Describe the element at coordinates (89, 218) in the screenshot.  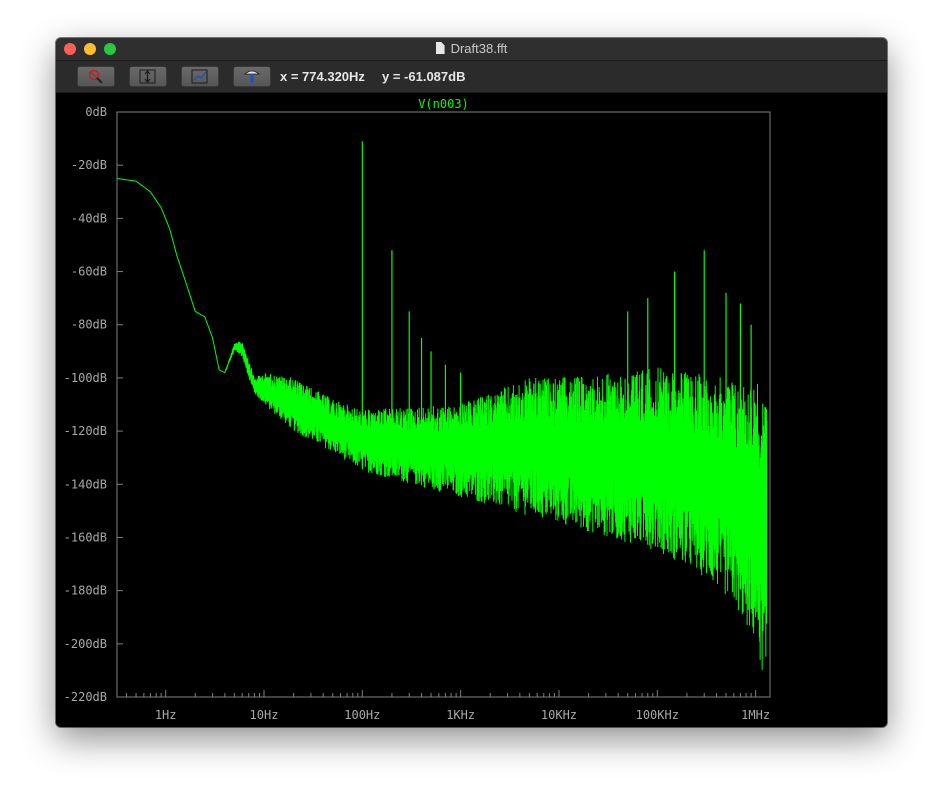
I see `y-tick-label: -40dB` at that location.